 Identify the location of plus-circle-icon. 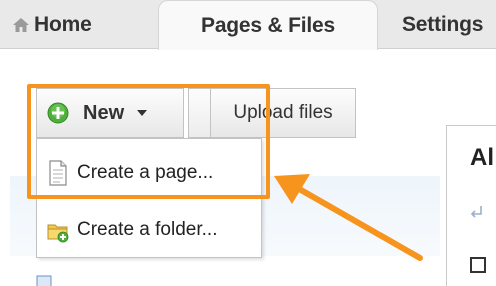
(58, 113).